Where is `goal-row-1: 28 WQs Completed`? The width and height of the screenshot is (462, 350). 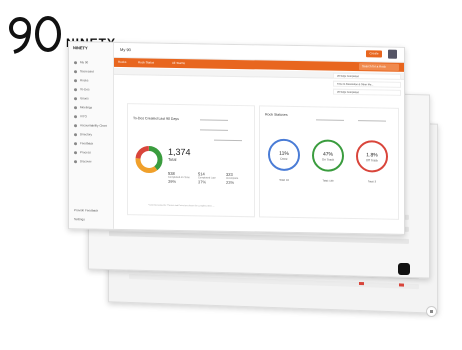 goal-row-1: 28 WQs Completed is located at coordinates (367, 76).